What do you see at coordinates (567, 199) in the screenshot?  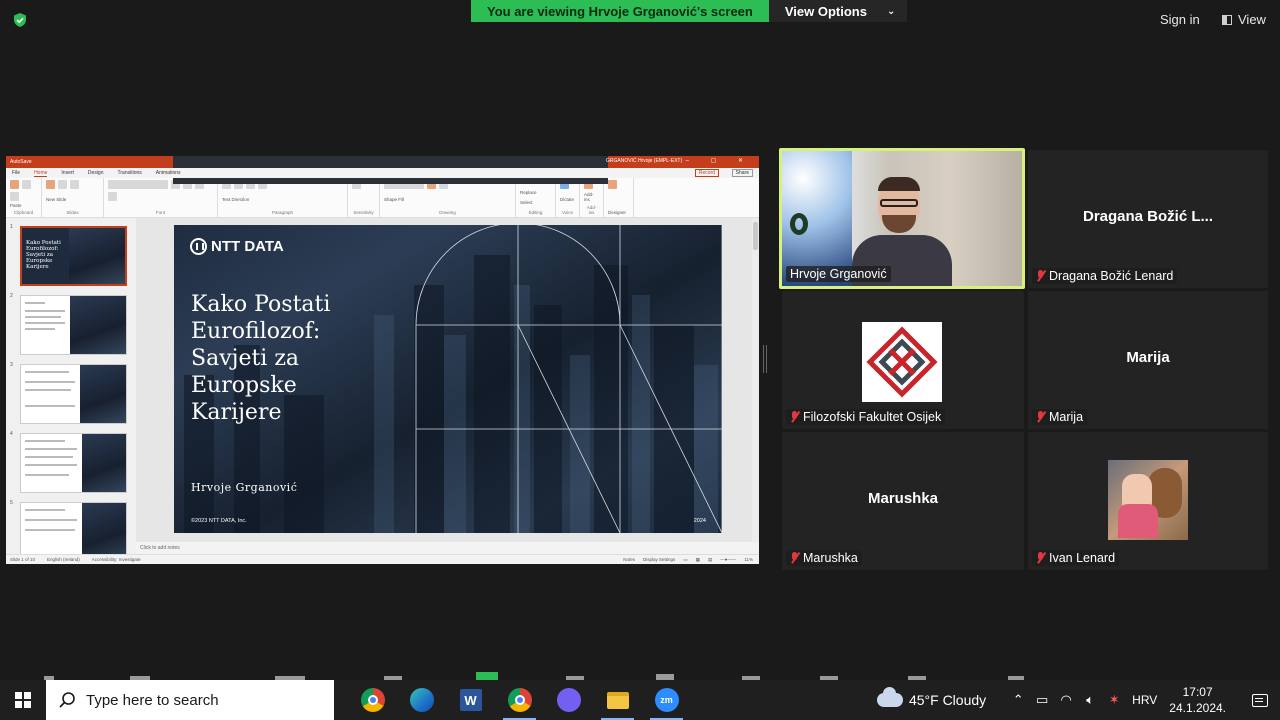 I see `dictate-label: Dictate` at bounding box center [567, 199].